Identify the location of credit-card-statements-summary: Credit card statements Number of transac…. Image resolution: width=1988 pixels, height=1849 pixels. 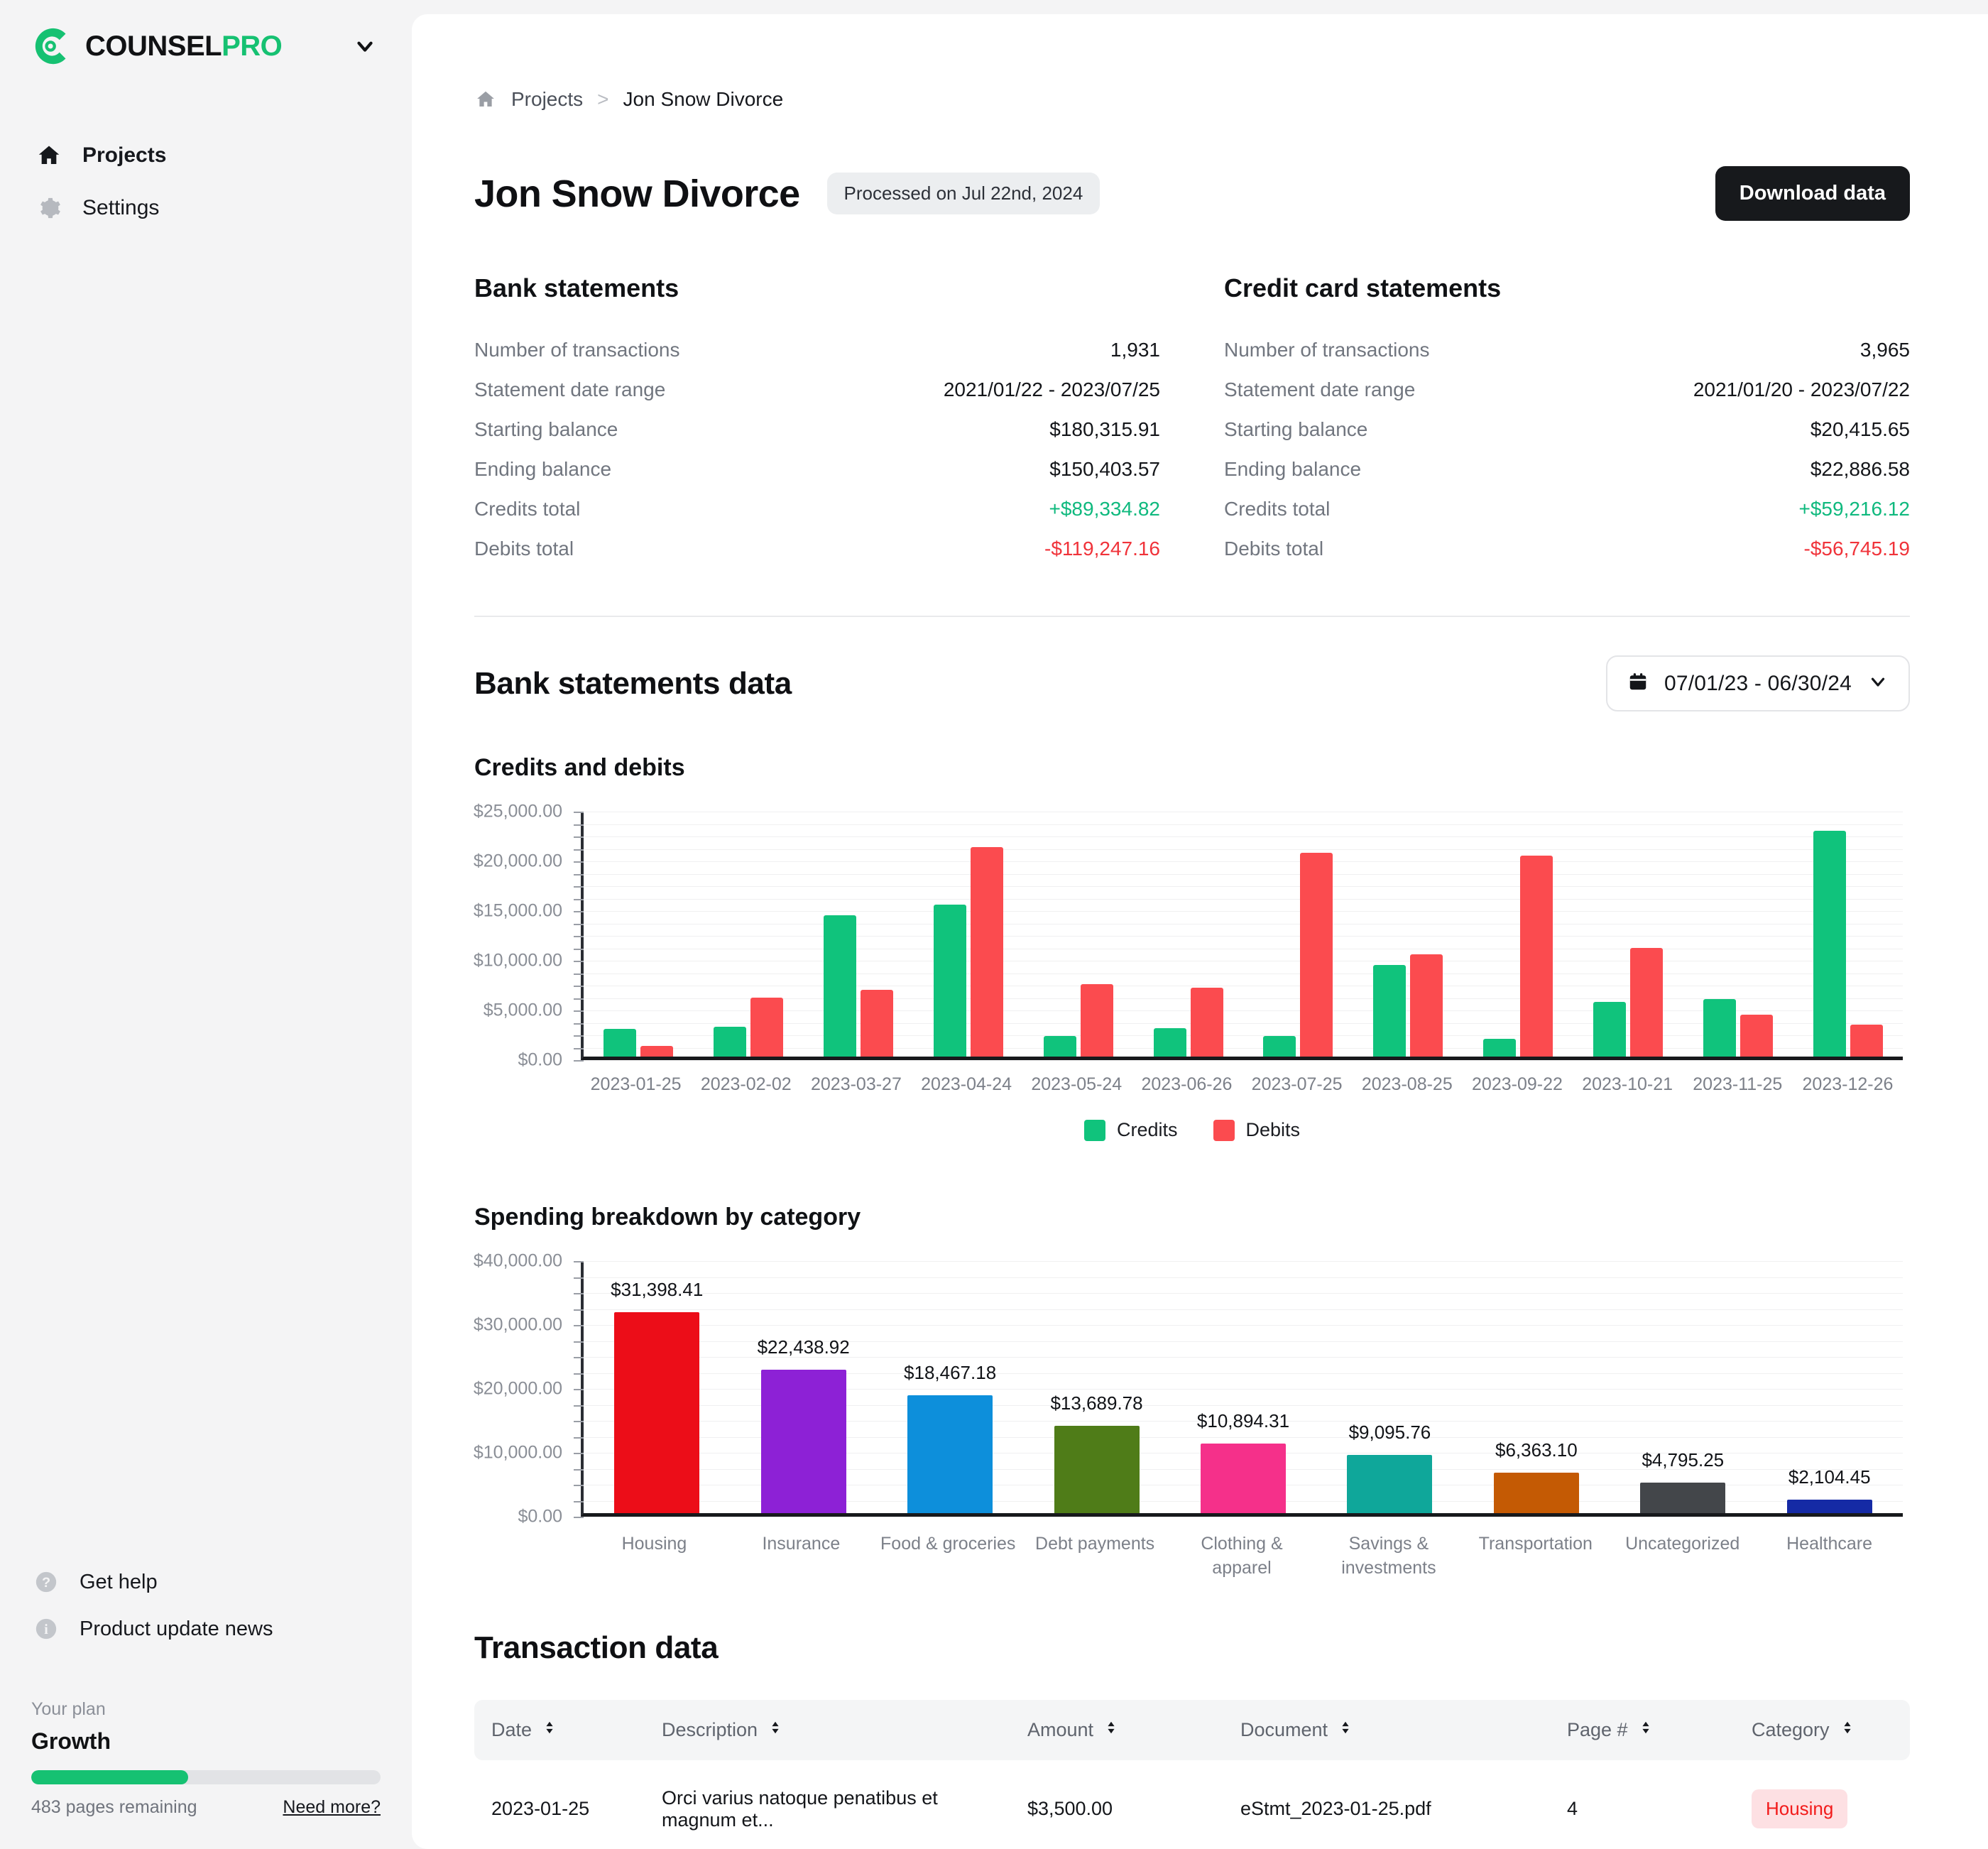
(1567, 421).